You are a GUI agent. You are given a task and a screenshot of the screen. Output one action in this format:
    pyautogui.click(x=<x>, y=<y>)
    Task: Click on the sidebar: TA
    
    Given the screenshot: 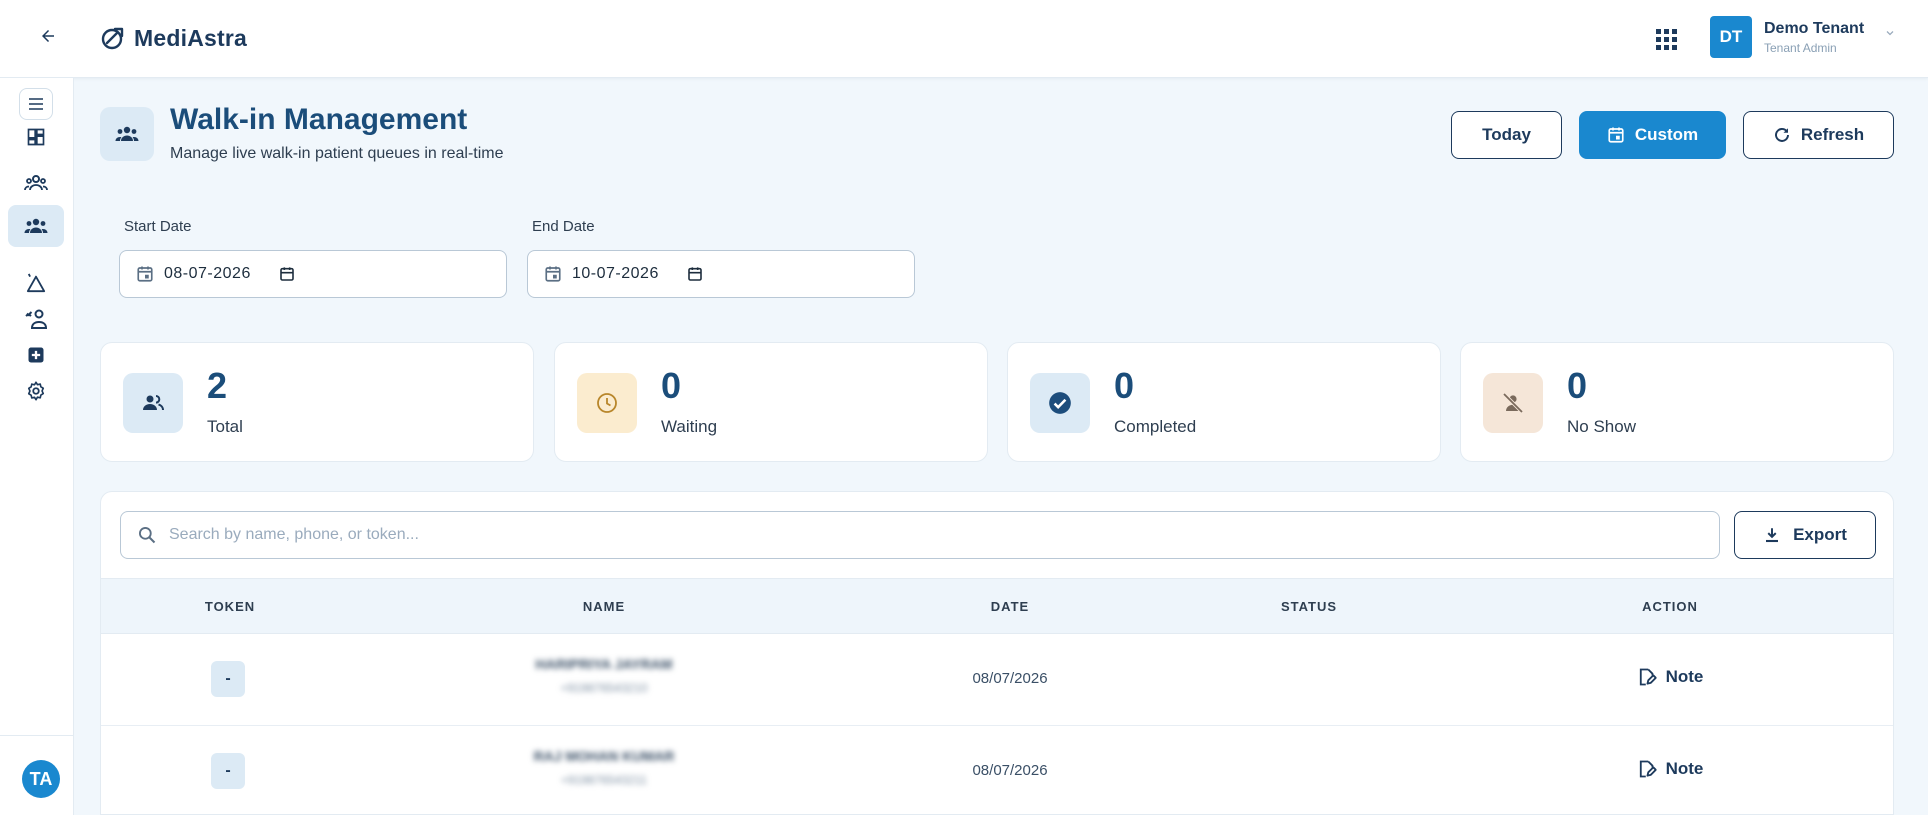 What is the action you would take?
    pyautogui.click(x=37, y=446)
    